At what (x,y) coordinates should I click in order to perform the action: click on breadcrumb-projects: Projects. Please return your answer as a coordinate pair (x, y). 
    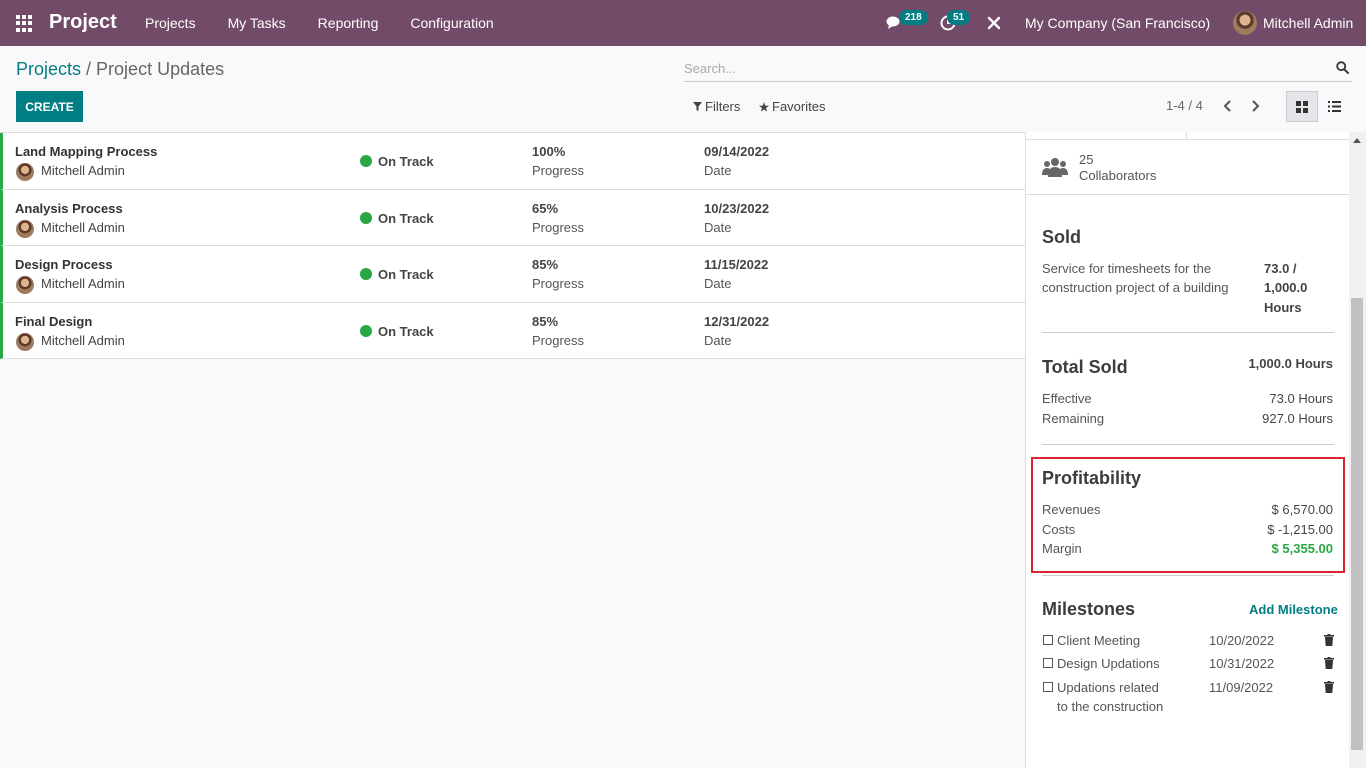
    Looking at the image, I should click on (48, 69).